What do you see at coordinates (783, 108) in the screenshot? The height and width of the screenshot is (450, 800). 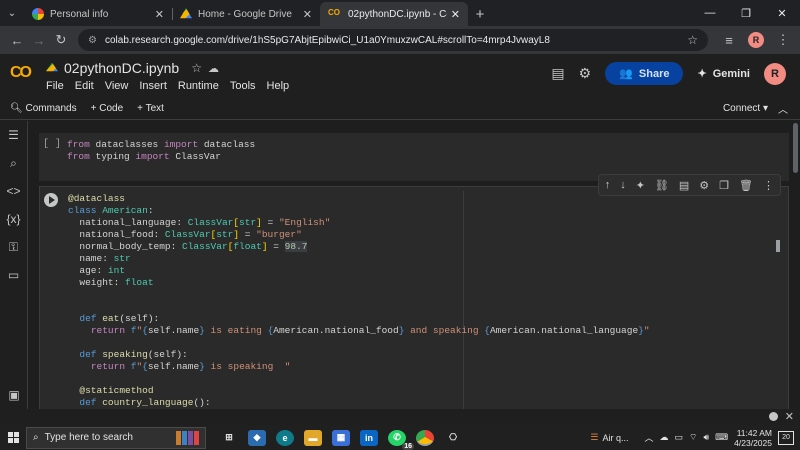 I see `collapse-chevron-icon: ︿` at bounding box center [783, 108].